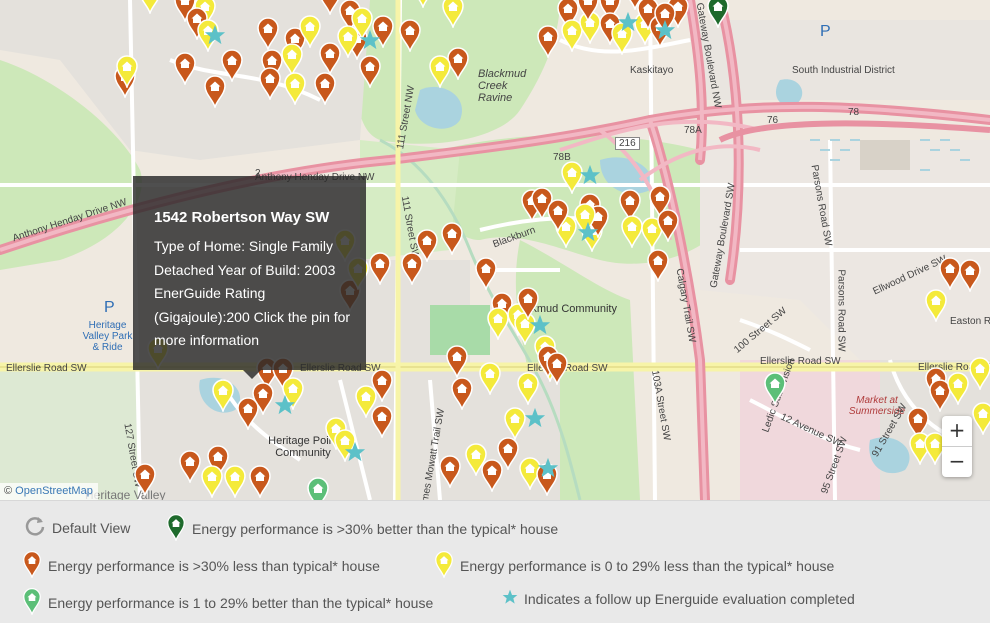 Image resolution: width=990 pixels, height=623 pixels. Describe the element at coordinates (444, 565) in the screenshot. I see `yellow-pin-icon` at that location.